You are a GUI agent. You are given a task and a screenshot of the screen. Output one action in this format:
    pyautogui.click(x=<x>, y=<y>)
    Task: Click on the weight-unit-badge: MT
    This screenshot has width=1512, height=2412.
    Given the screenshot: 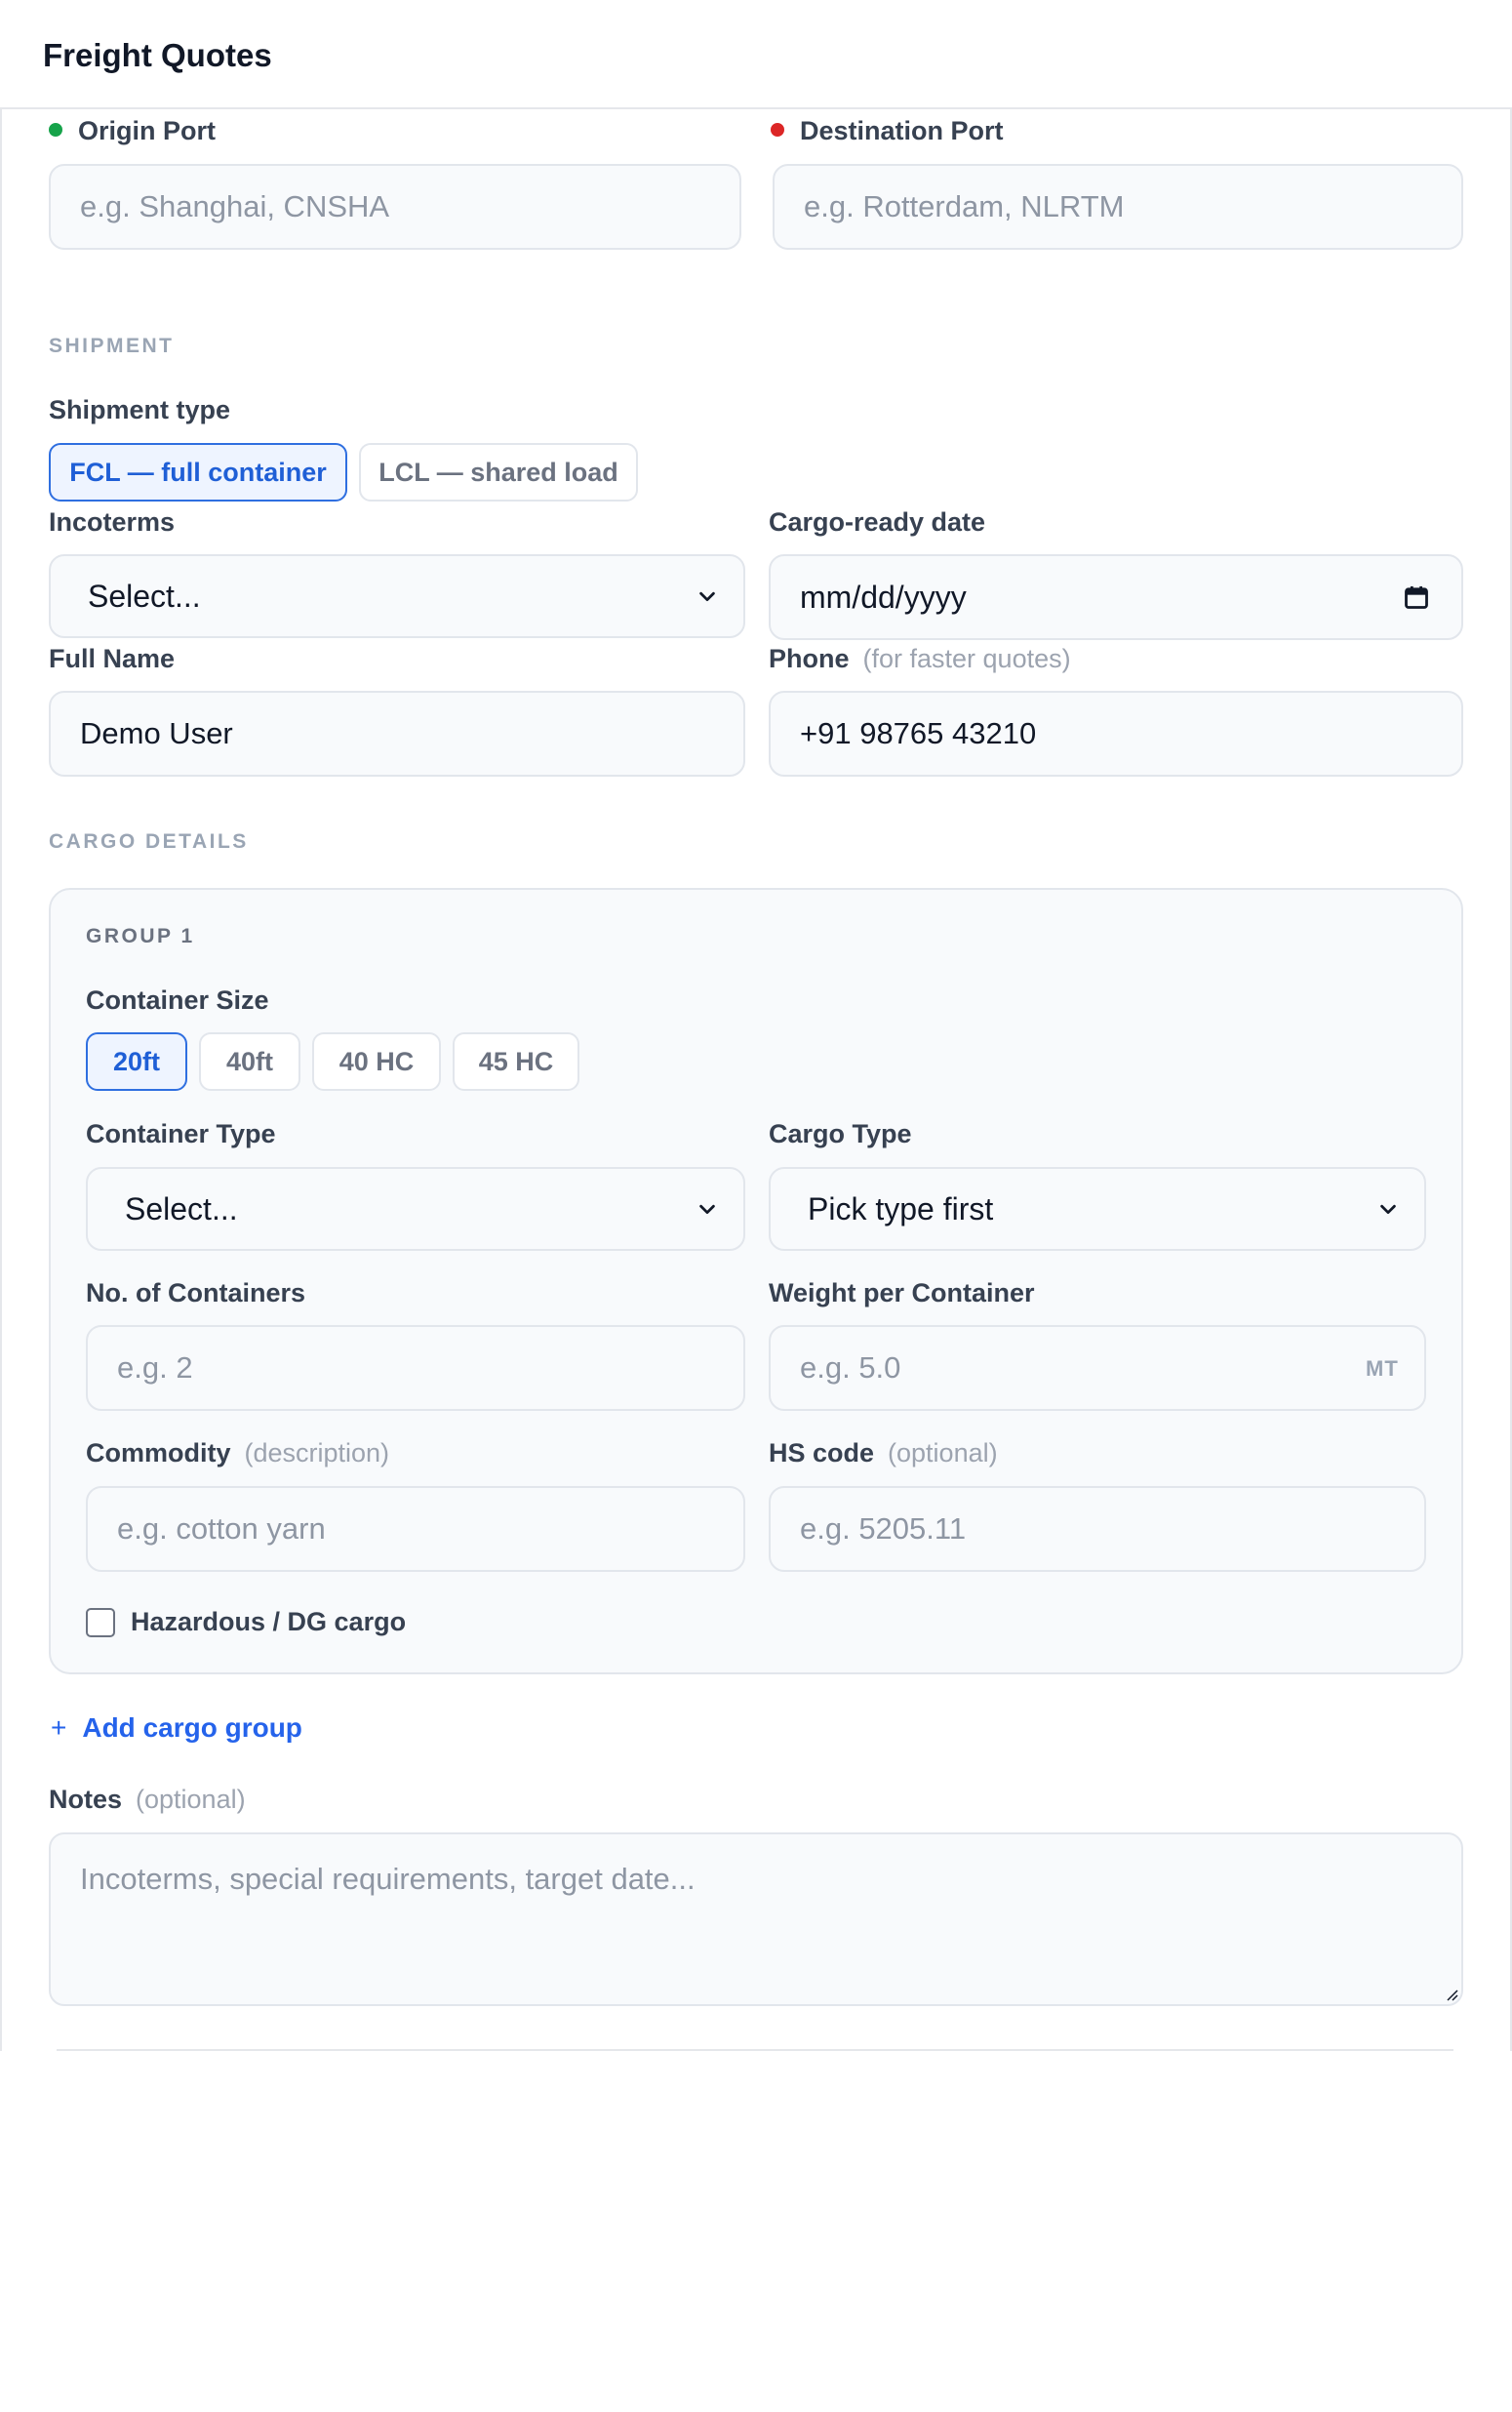 What is the action you would take?
    pyautogui.click(x=1382, y=1368)
    